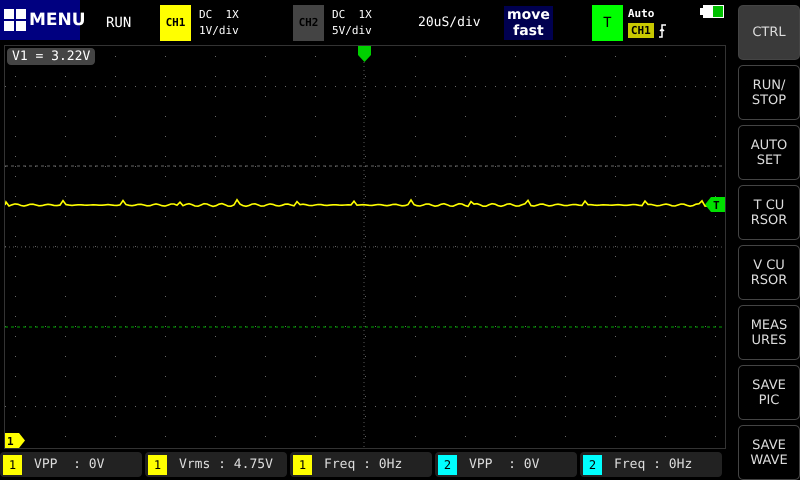  What do you see at coordinates (528, 23) in the screenshot?
I see `move-mode: move fast` at bounding box center [528, 23].